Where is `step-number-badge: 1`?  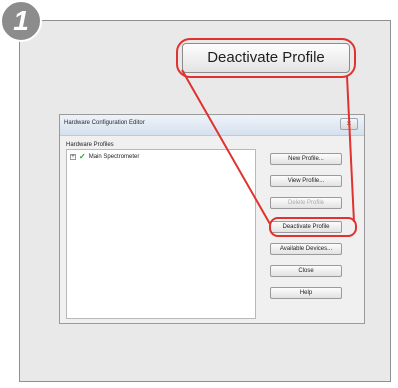
step-number-badge: 1 is located at coordinates (21, 21).